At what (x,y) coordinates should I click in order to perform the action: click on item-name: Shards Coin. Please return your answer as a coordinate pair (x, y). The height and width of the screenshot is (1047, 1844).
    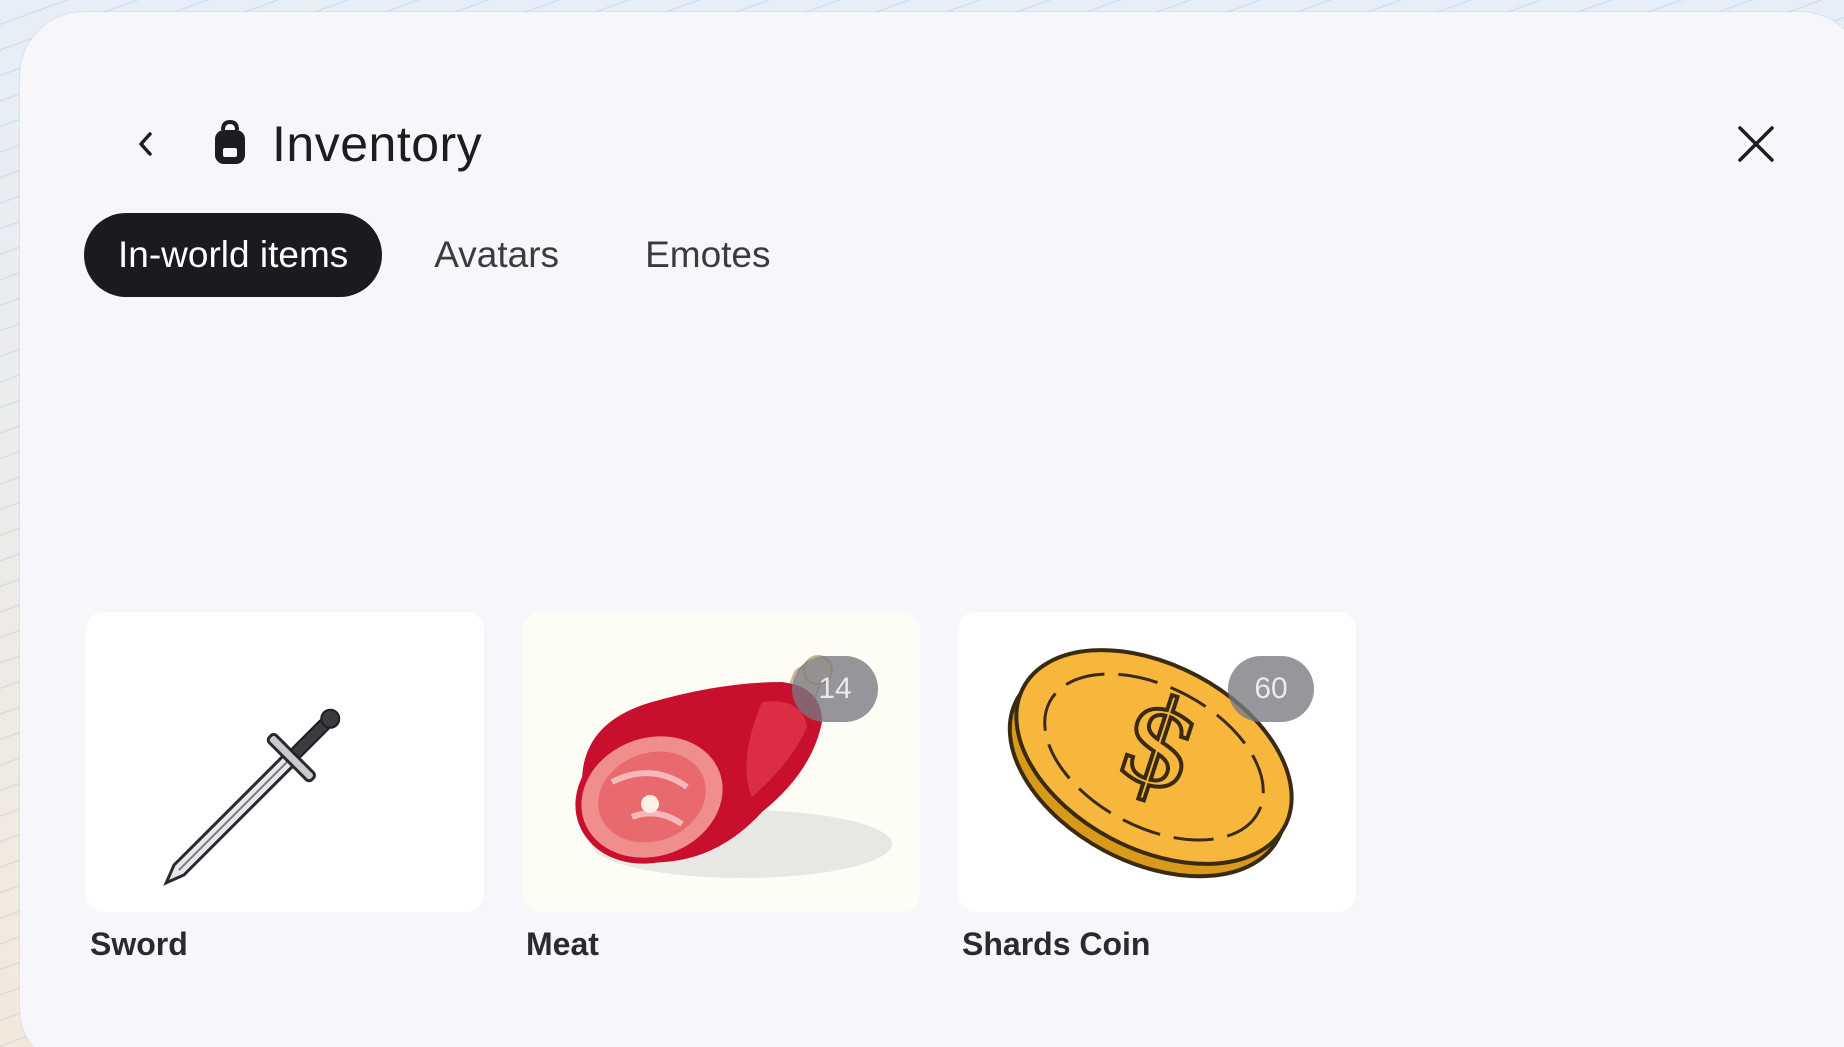
    Looking at the image, I should click on (1056, 944).